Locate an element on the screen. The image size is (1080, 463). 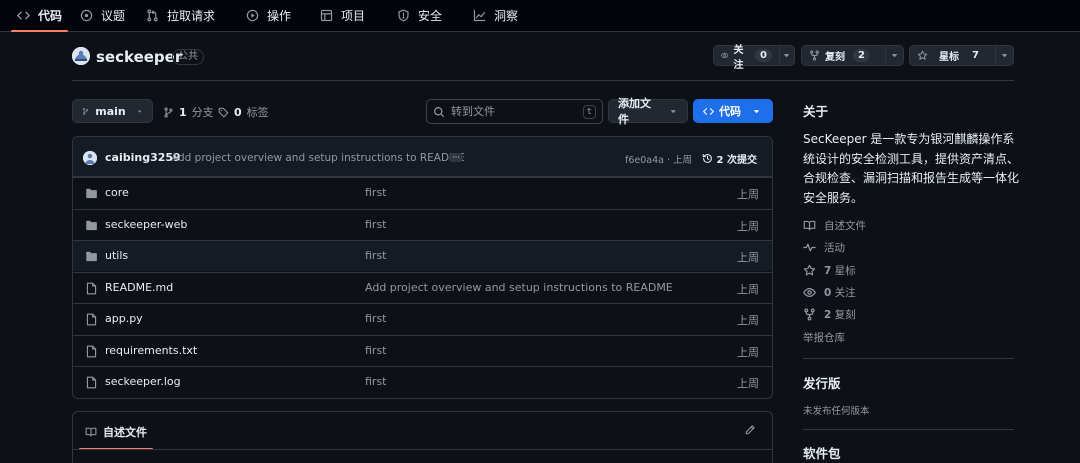
book-icon is located at coordinates (809, 225).